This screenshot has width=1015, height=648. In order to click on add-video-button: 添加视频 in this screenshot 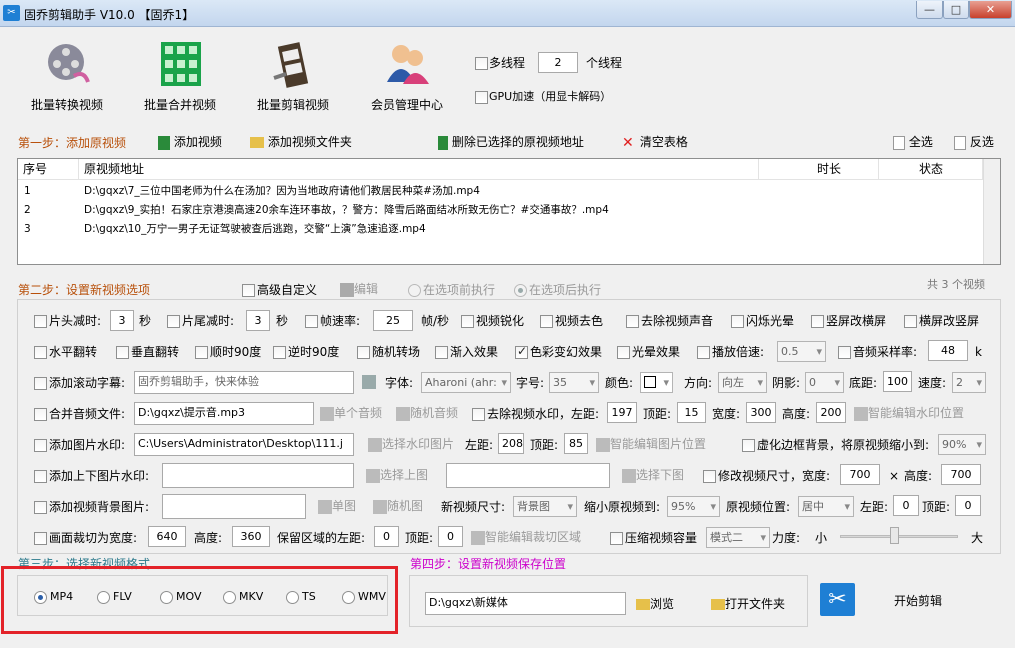, I will do `click(190, 142)`.